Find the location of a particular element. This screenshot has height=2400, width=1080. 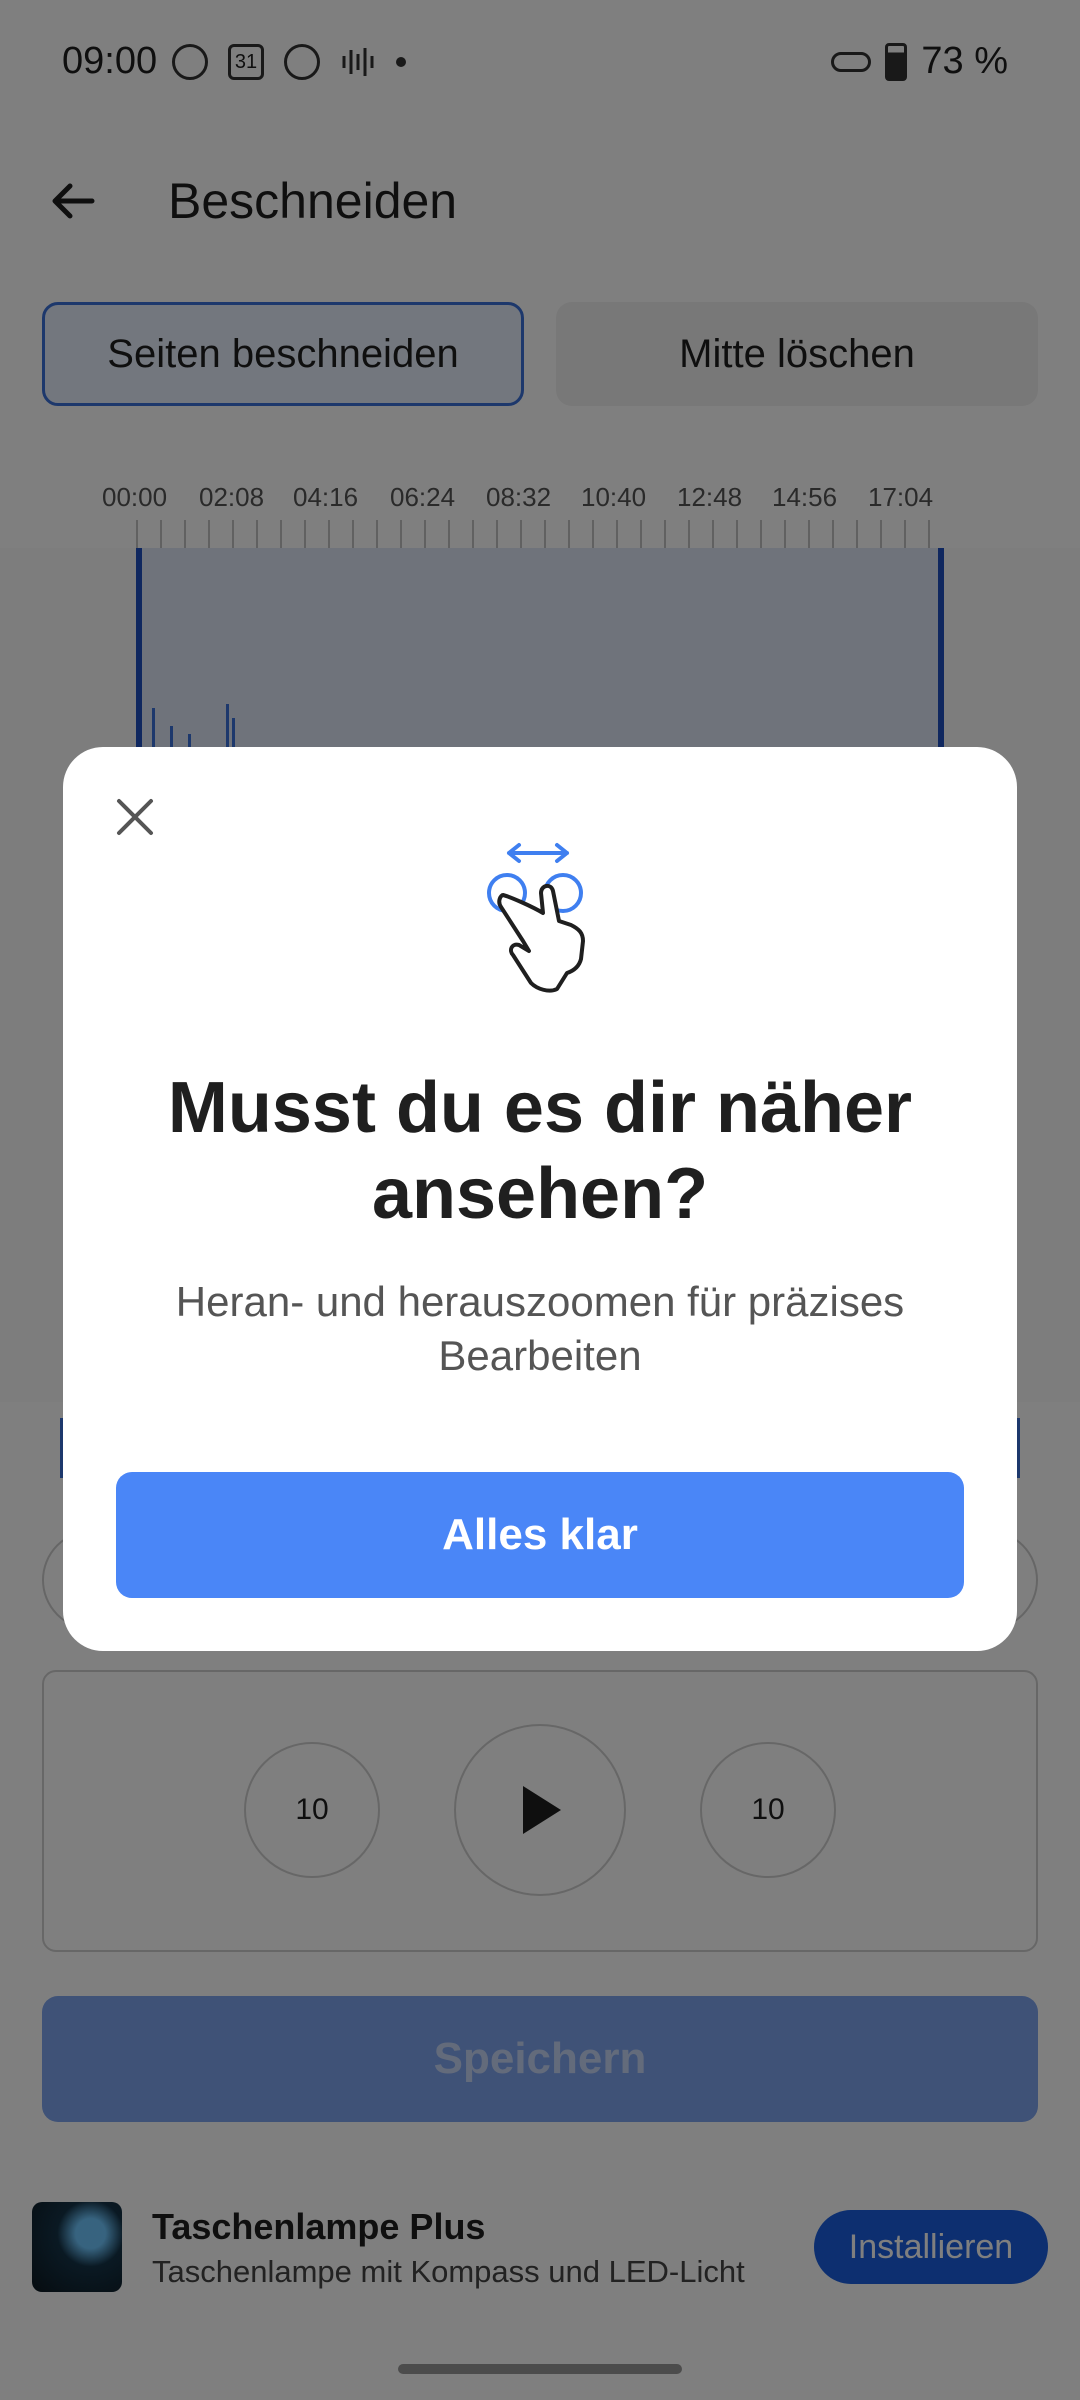

dialog-title: Musst du es dir näher ansehen? is located at coordinates (540, 1151).